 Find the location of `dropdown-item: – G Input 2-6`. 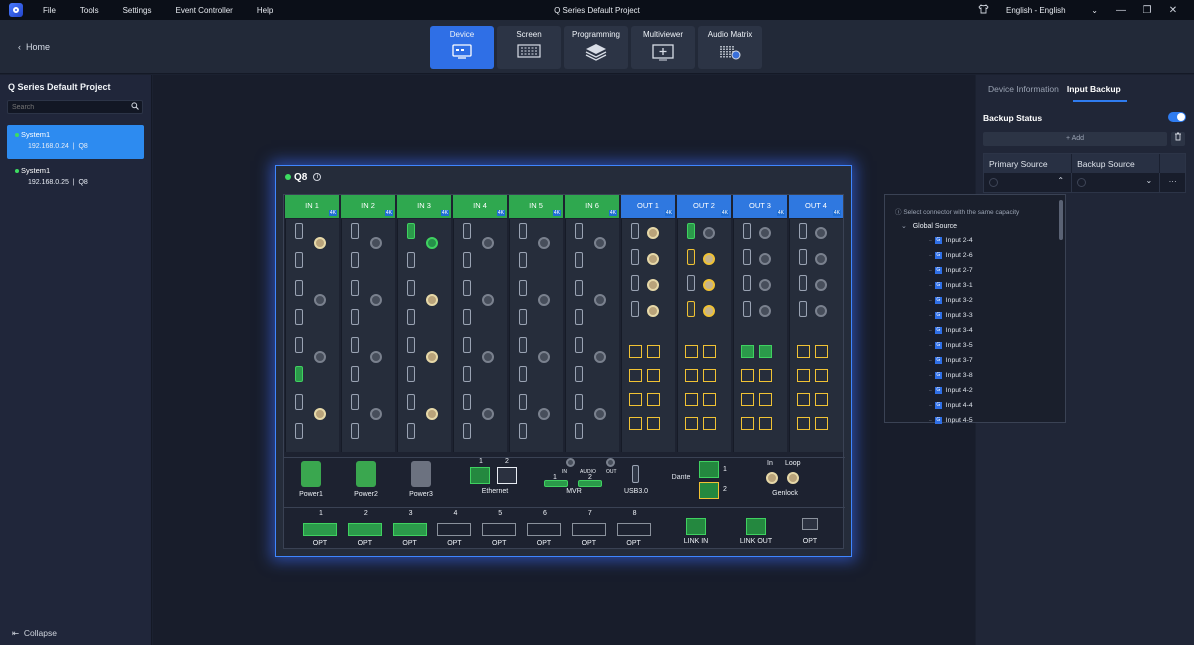

dropdown-item: – G Input 2-6 is located at coordinates (951, 255).